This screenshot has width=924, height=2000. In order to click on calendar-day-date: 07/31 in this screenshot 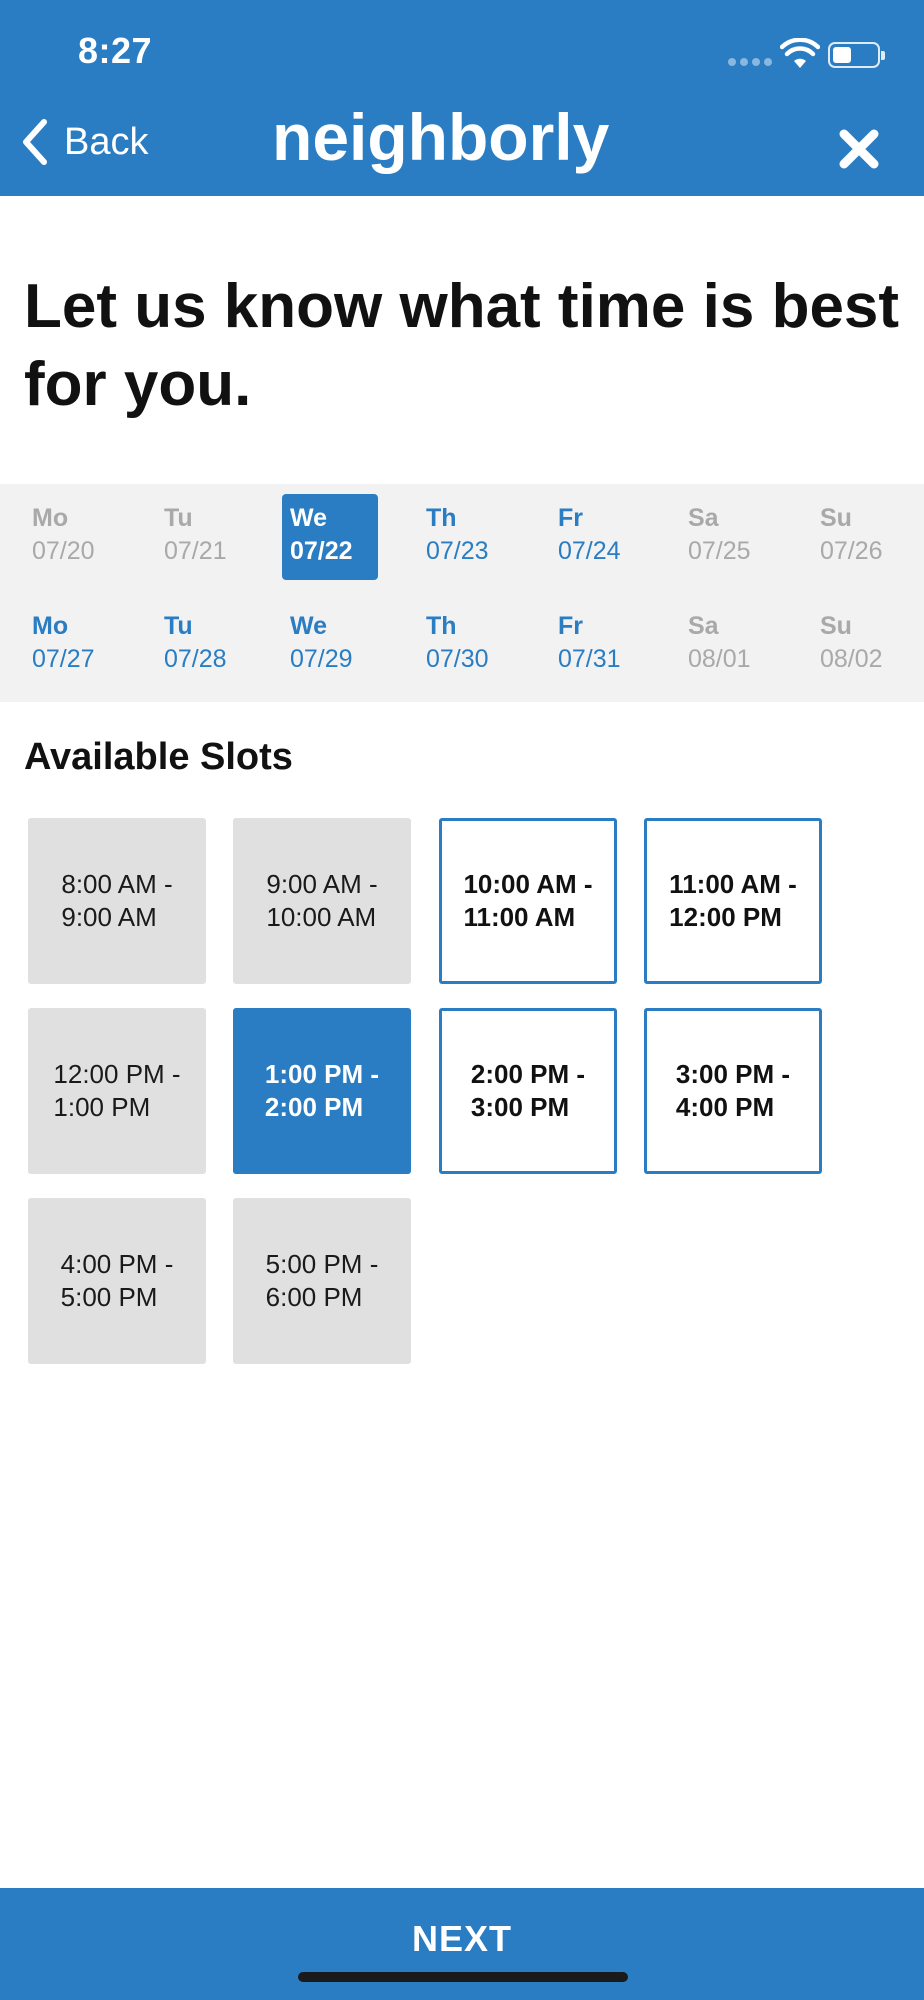, I will do `click(589, 659)`.